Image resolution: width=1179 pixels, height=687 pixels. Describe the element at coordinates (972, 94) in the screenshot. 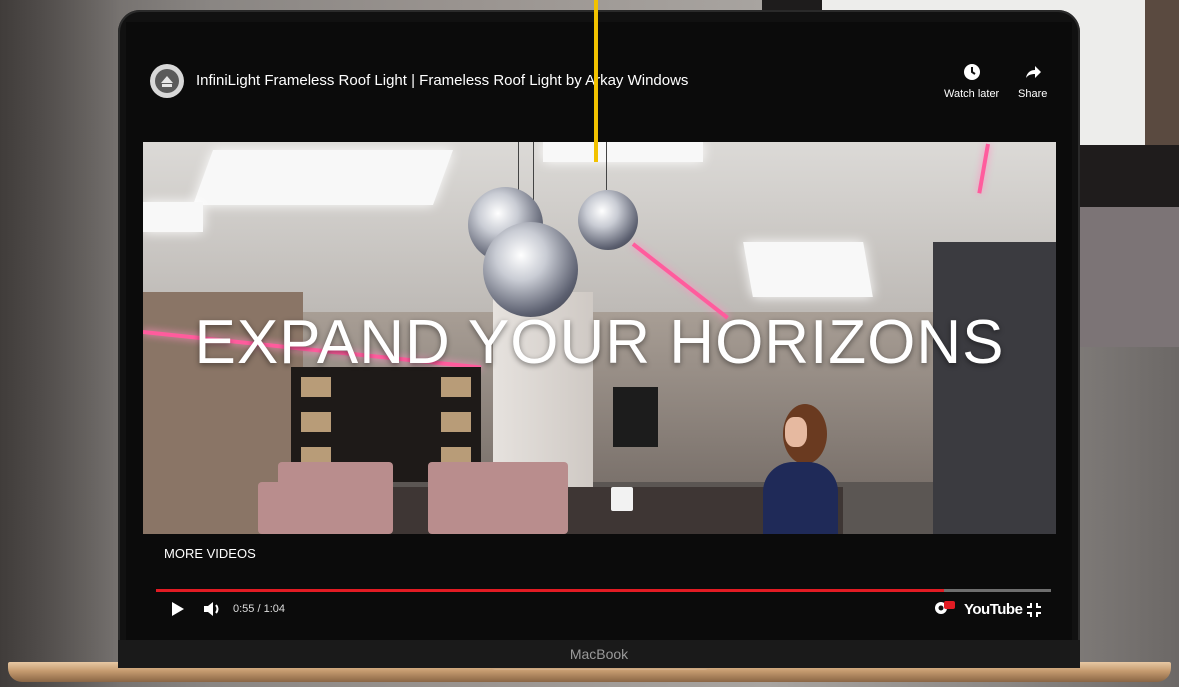

I see `watch-later-label: Watch later` at that location.